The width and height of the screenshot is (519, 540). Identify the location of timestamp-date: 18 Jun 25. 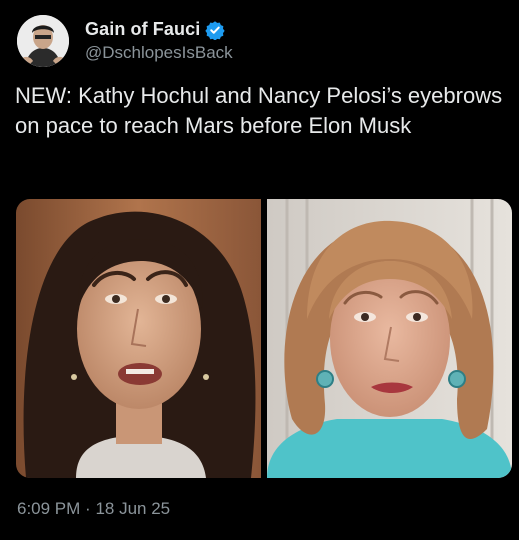
(133, 508).